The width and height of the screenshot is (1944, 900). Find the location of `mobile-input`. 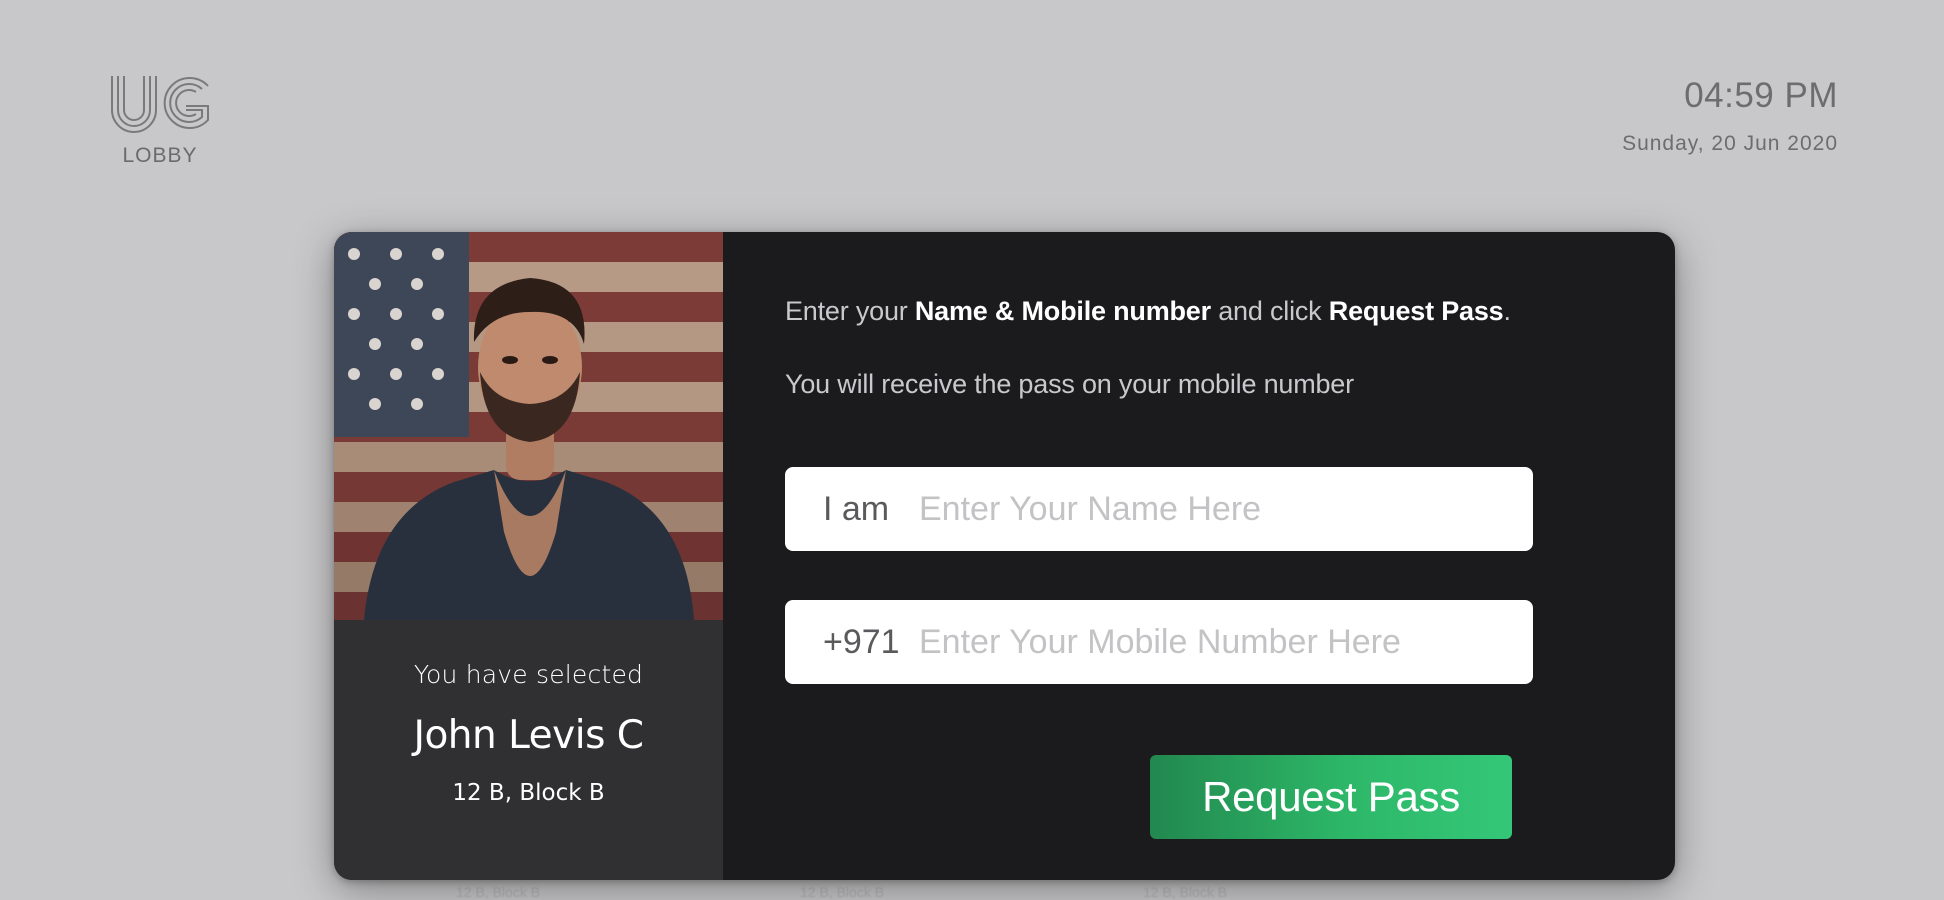

mobile-input is located at coordinates (1226, 642).